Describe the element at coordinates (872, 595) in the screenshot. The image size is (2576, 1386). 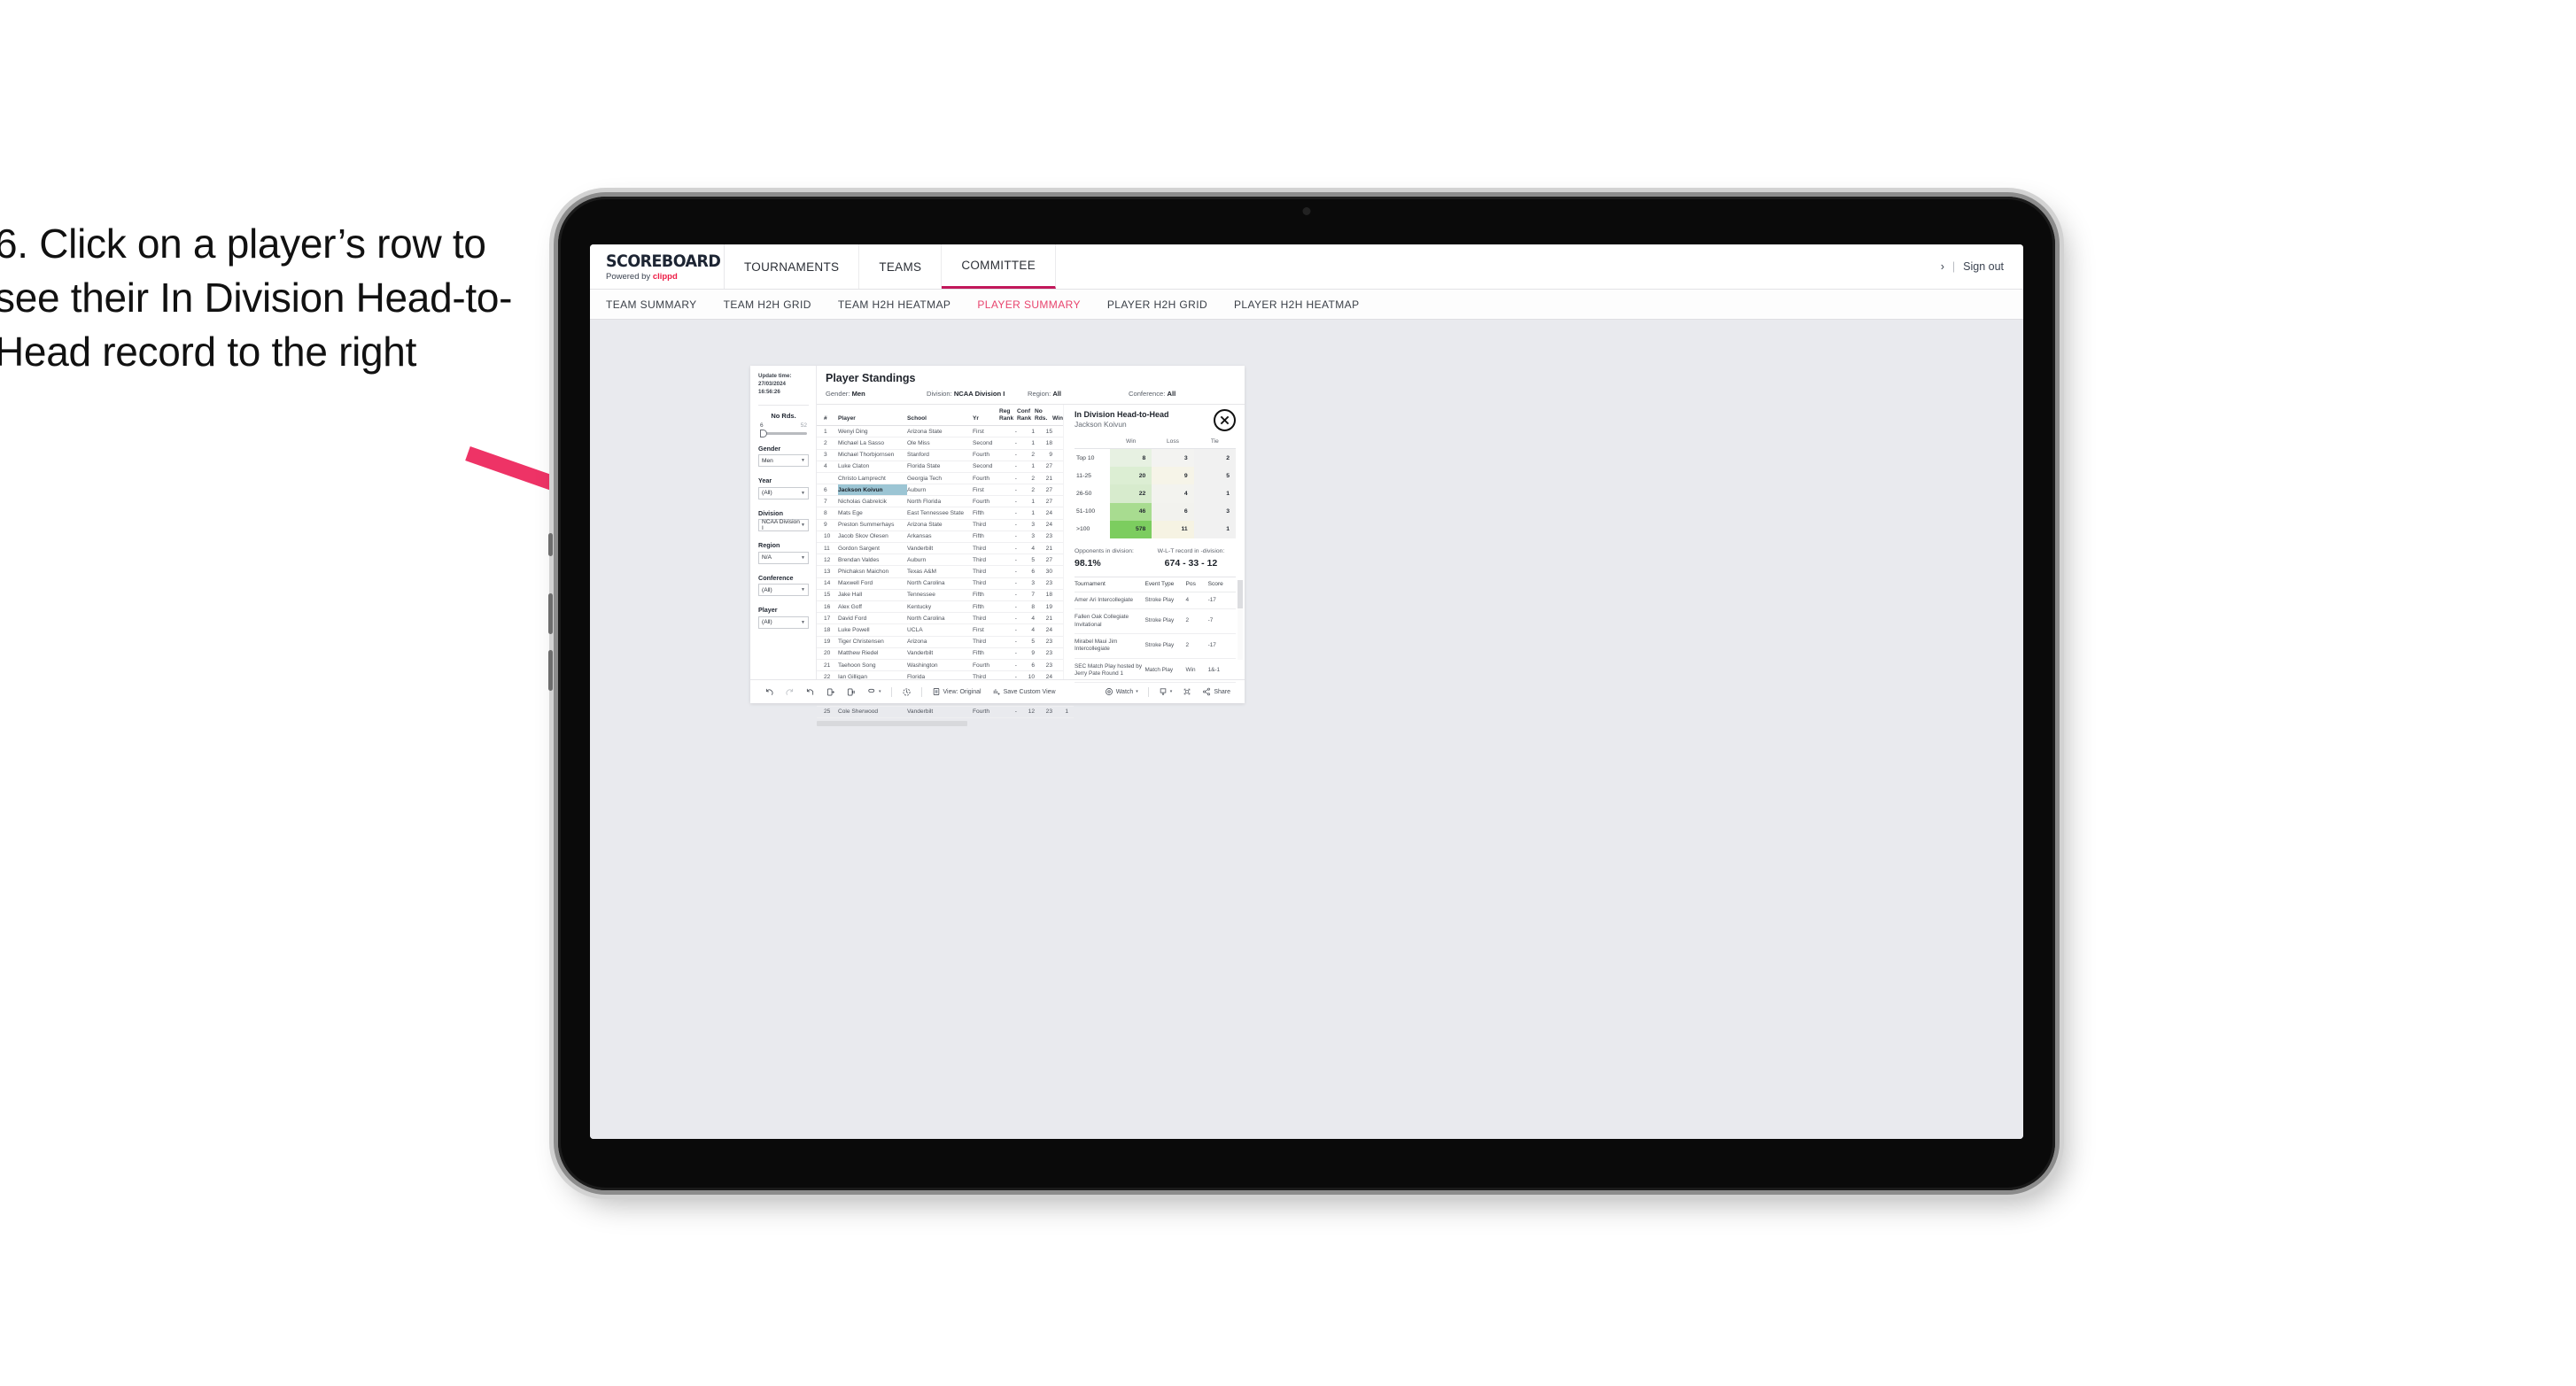
I see `cell-player: Jake Hall` at that location.